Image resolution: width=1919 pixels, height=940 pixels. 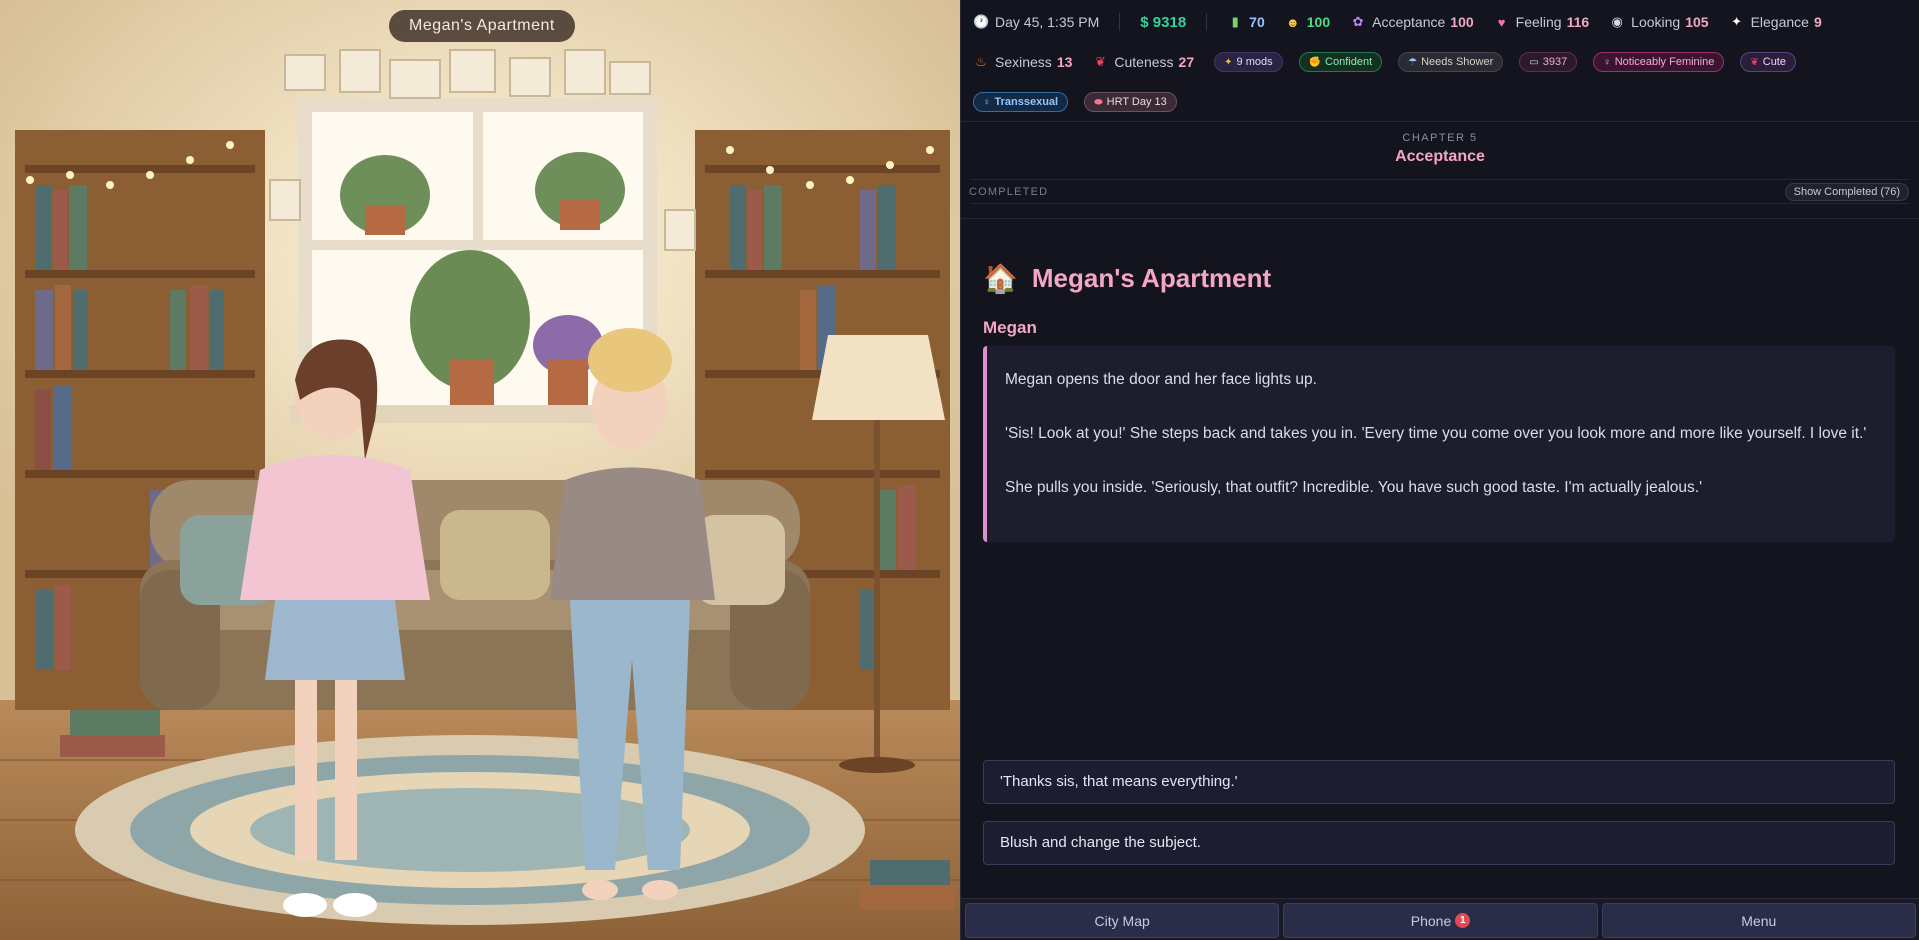 What do you see at coordinates (1768, 62) in the screenshot?
I see `cute-tag: ❦ Cute` at bounding box center [1768, 62].